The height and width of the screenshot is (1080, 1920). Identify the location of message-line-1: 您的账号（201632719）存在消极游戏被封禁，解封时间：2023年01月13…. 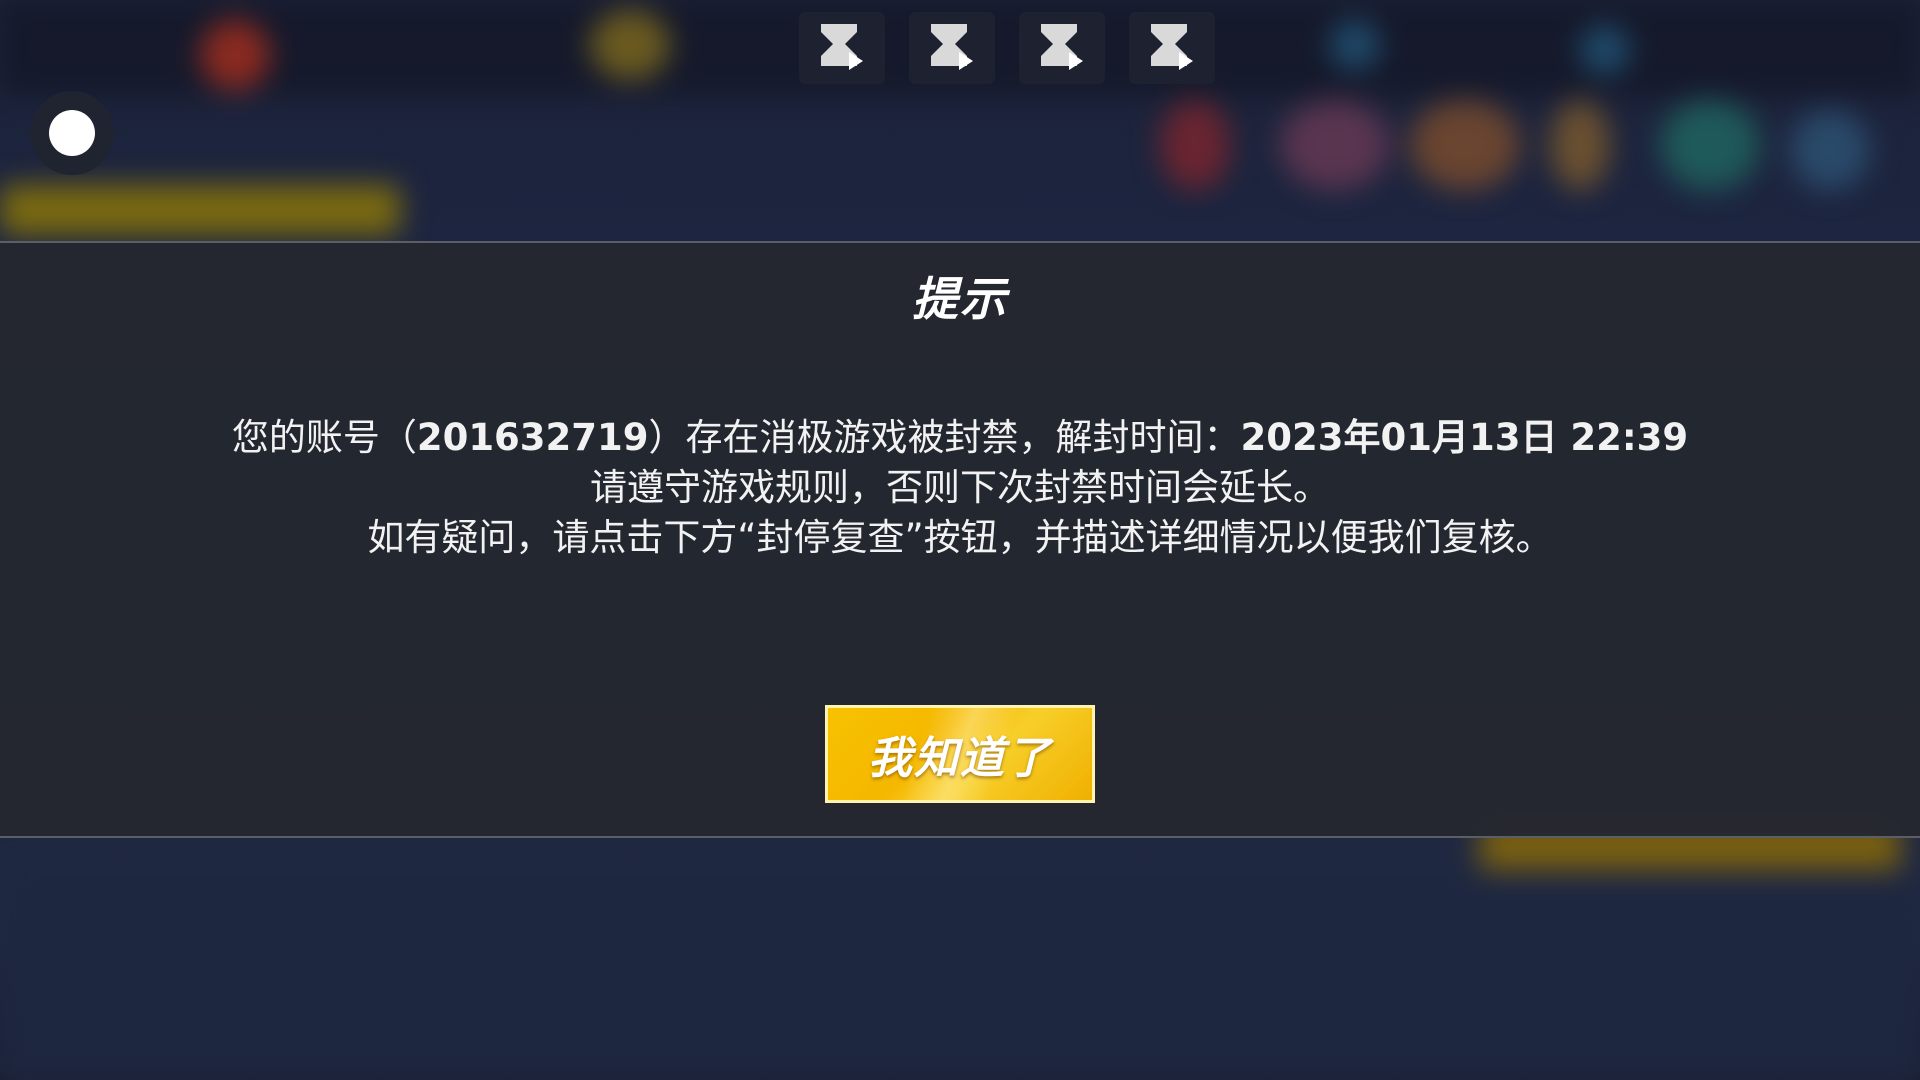
(960, 438).